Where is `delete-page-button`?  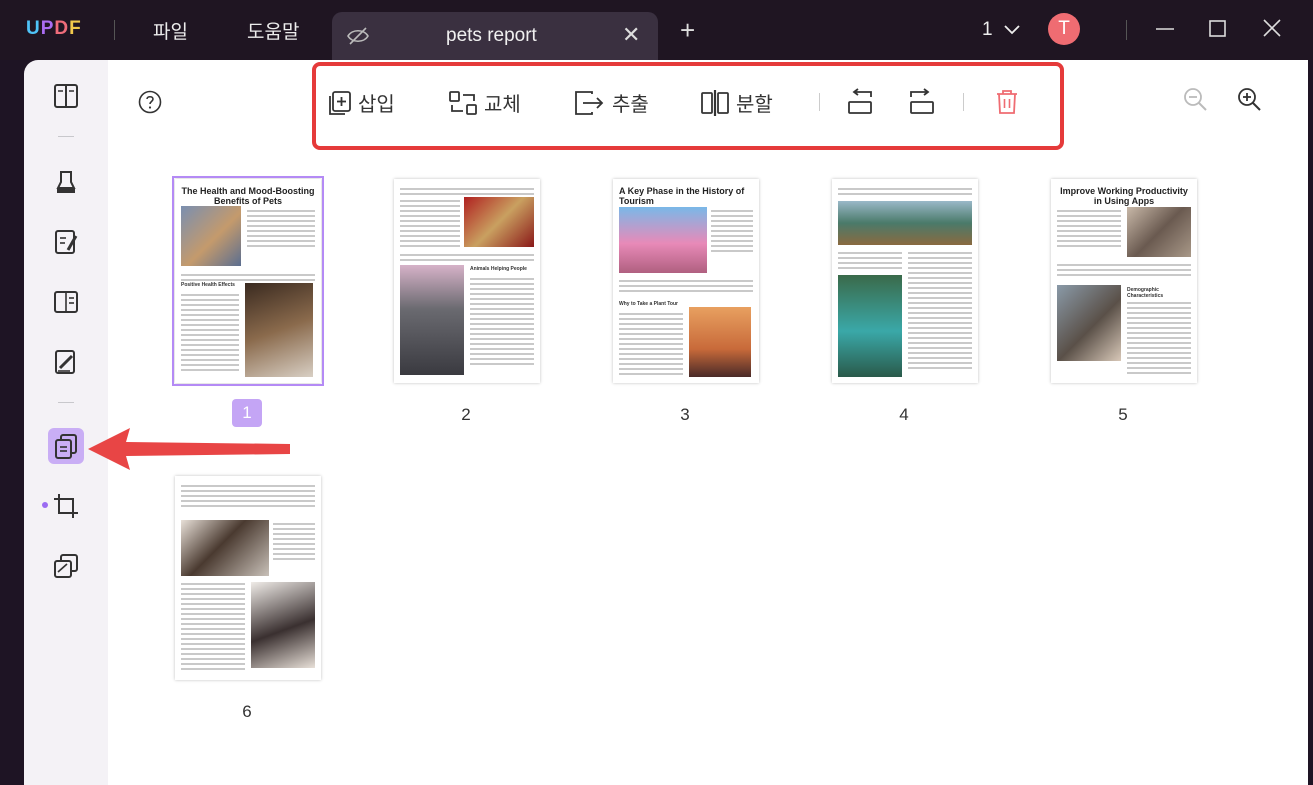 delete-page-button is located at coordinates (1007, 102).